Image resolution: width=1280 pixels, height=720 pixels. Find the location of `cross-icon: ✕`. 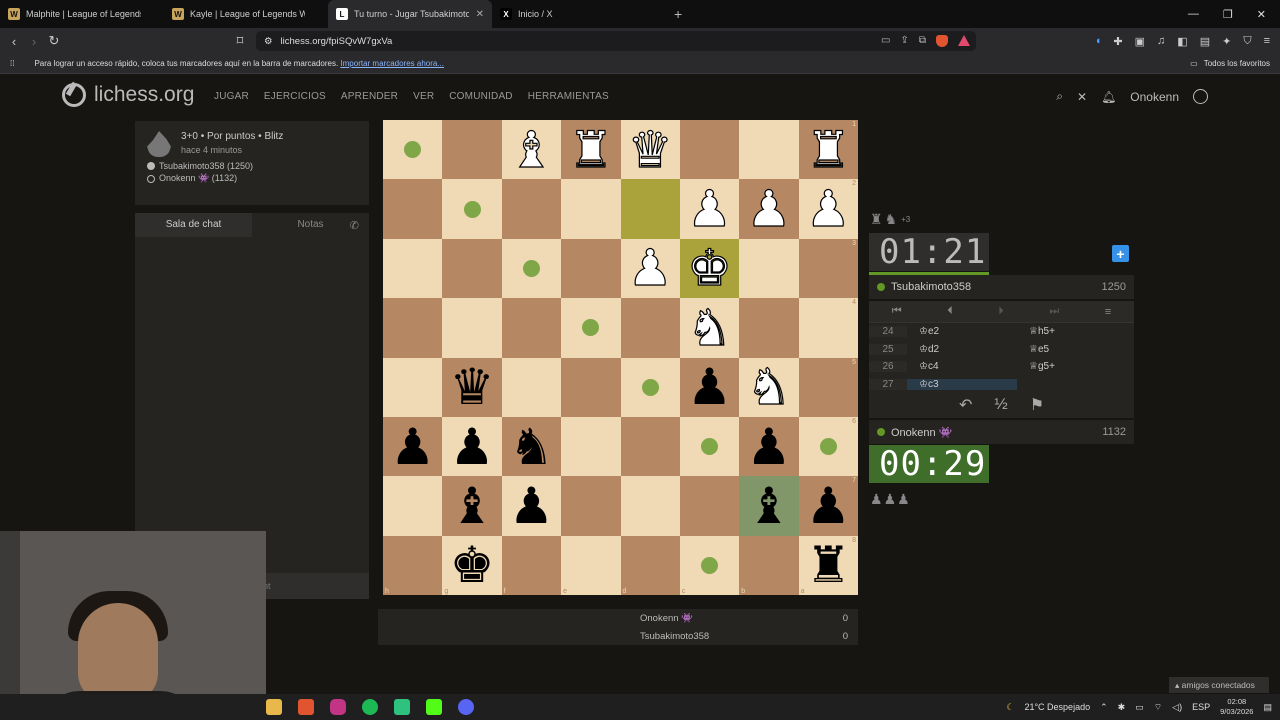

cross-icon: ✕ is located at coordinates (1082, 97).